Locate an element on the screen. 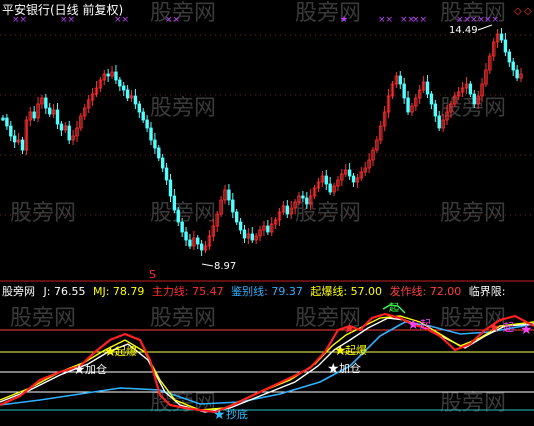 The image size is (534, 426). low-pointer is located at coordinates (207, 265).